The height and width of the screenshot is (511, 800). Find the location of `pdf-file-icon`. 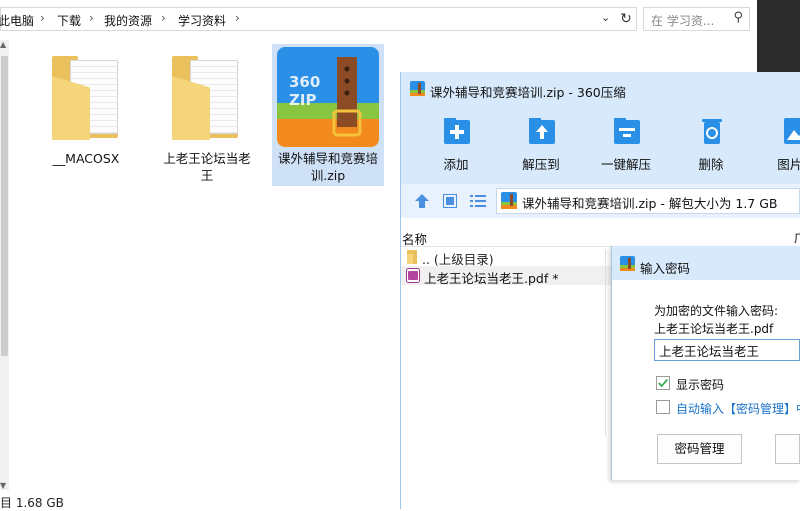

pdf-file-icon is located at coordinates (413, 275).